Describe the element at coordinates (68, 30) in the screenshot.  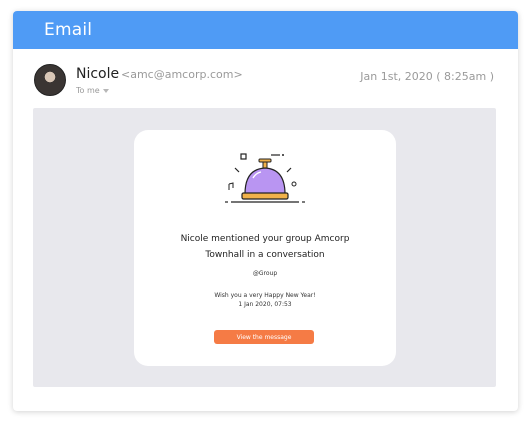
I see `header-title: Email` at that location.